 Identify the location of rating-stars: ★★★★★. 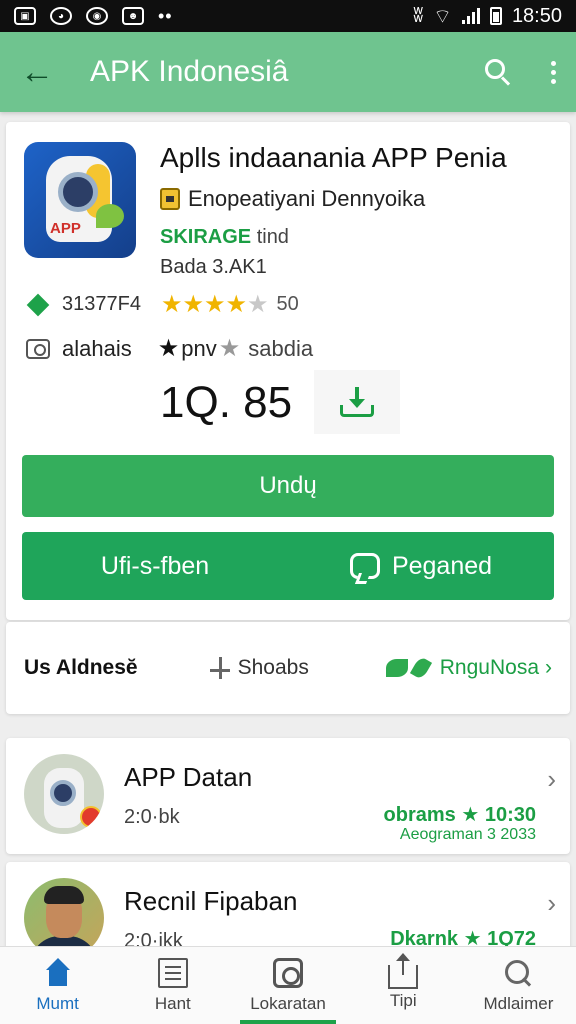
(215, 304).